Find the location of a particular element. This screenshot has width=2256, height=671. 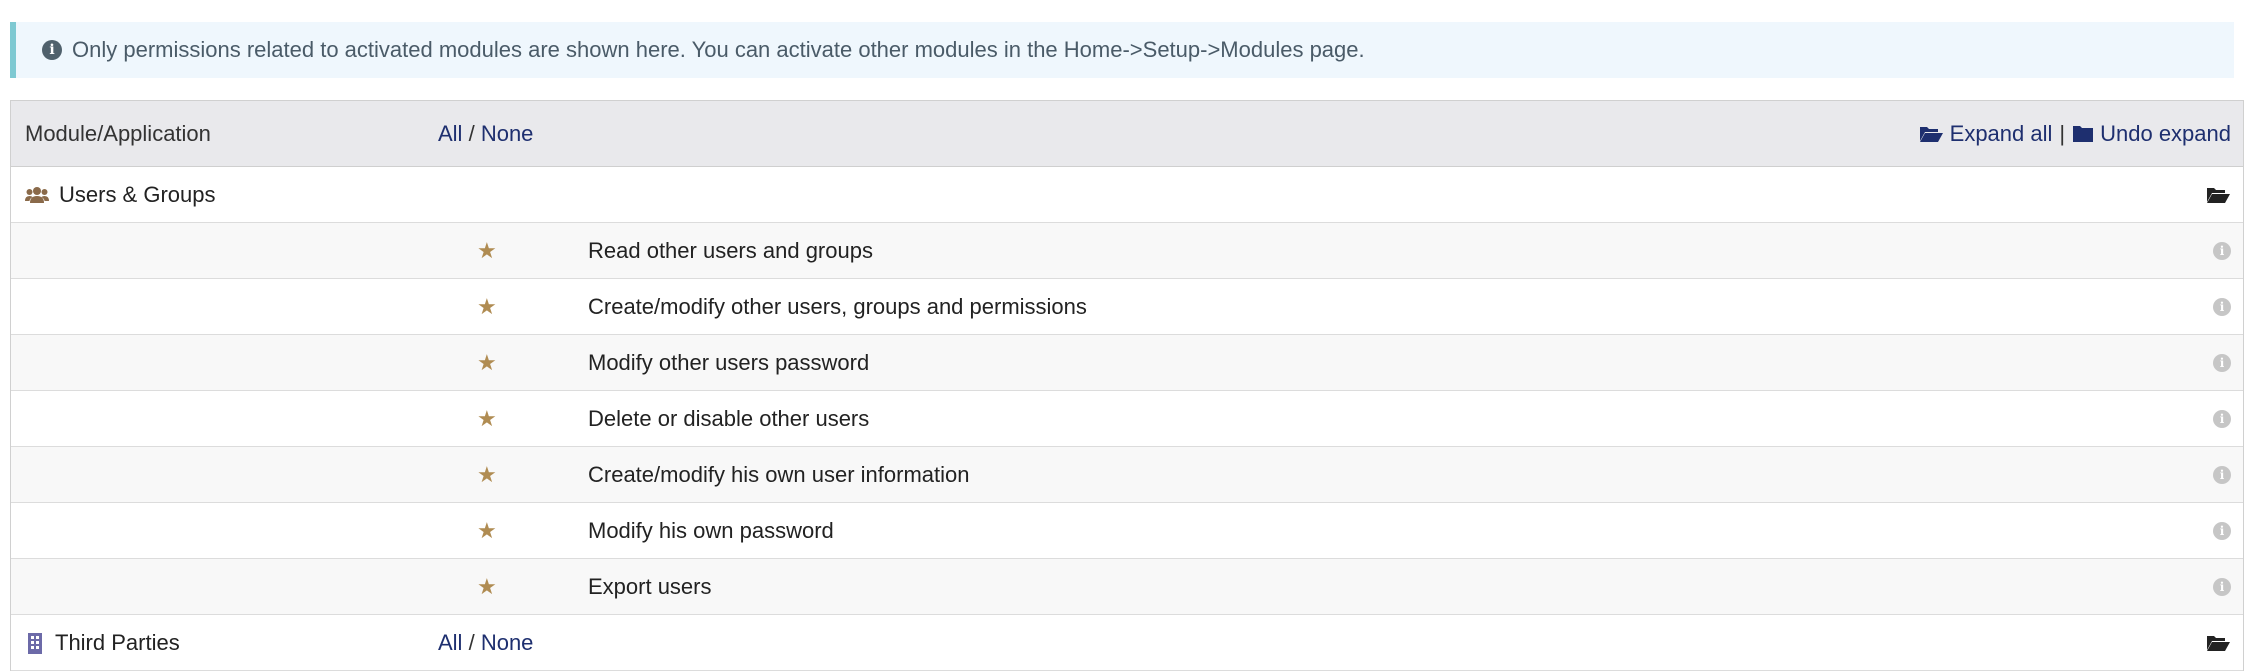

expand-all-button: Expand all is located at coordinates (1986, 133).